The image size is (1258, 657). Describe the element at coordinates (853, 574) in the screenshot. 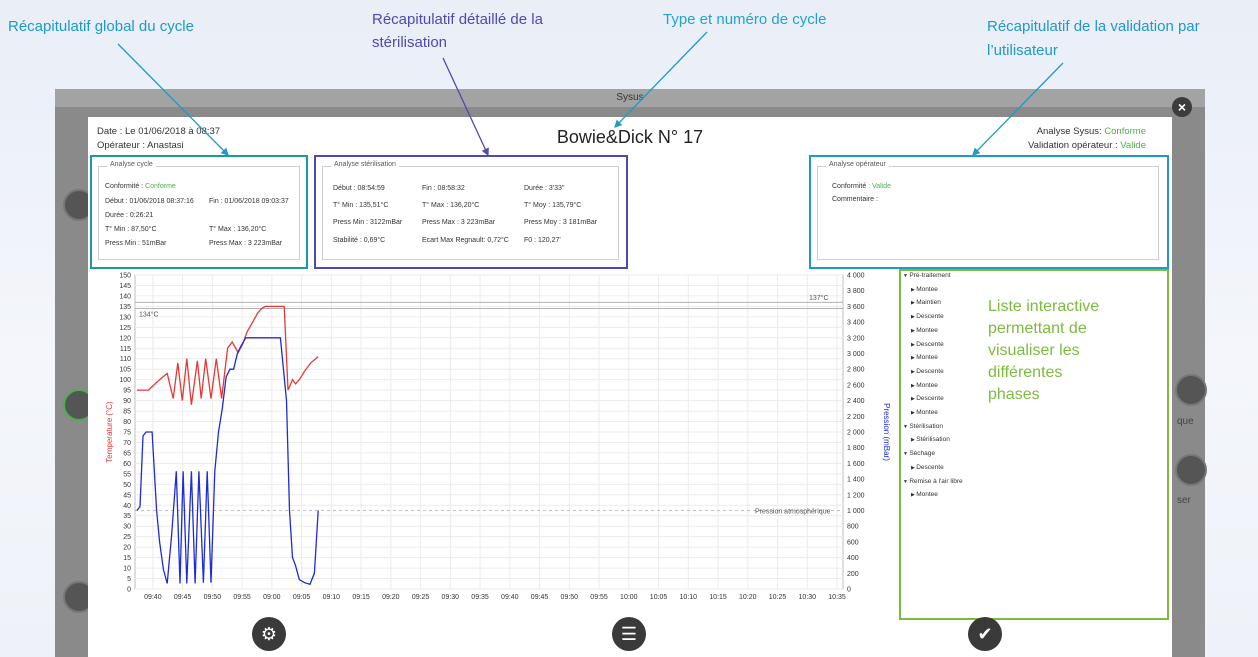

I see `y-tick-right: 200` at that location.